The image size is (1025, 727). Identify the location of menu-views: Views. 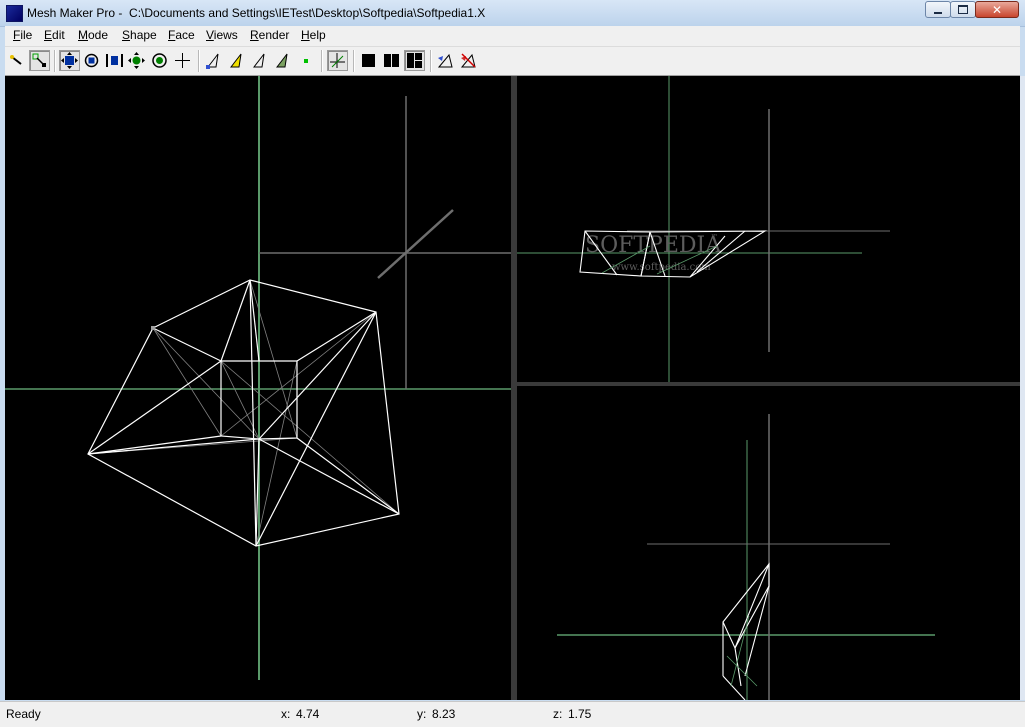
(222, 35).